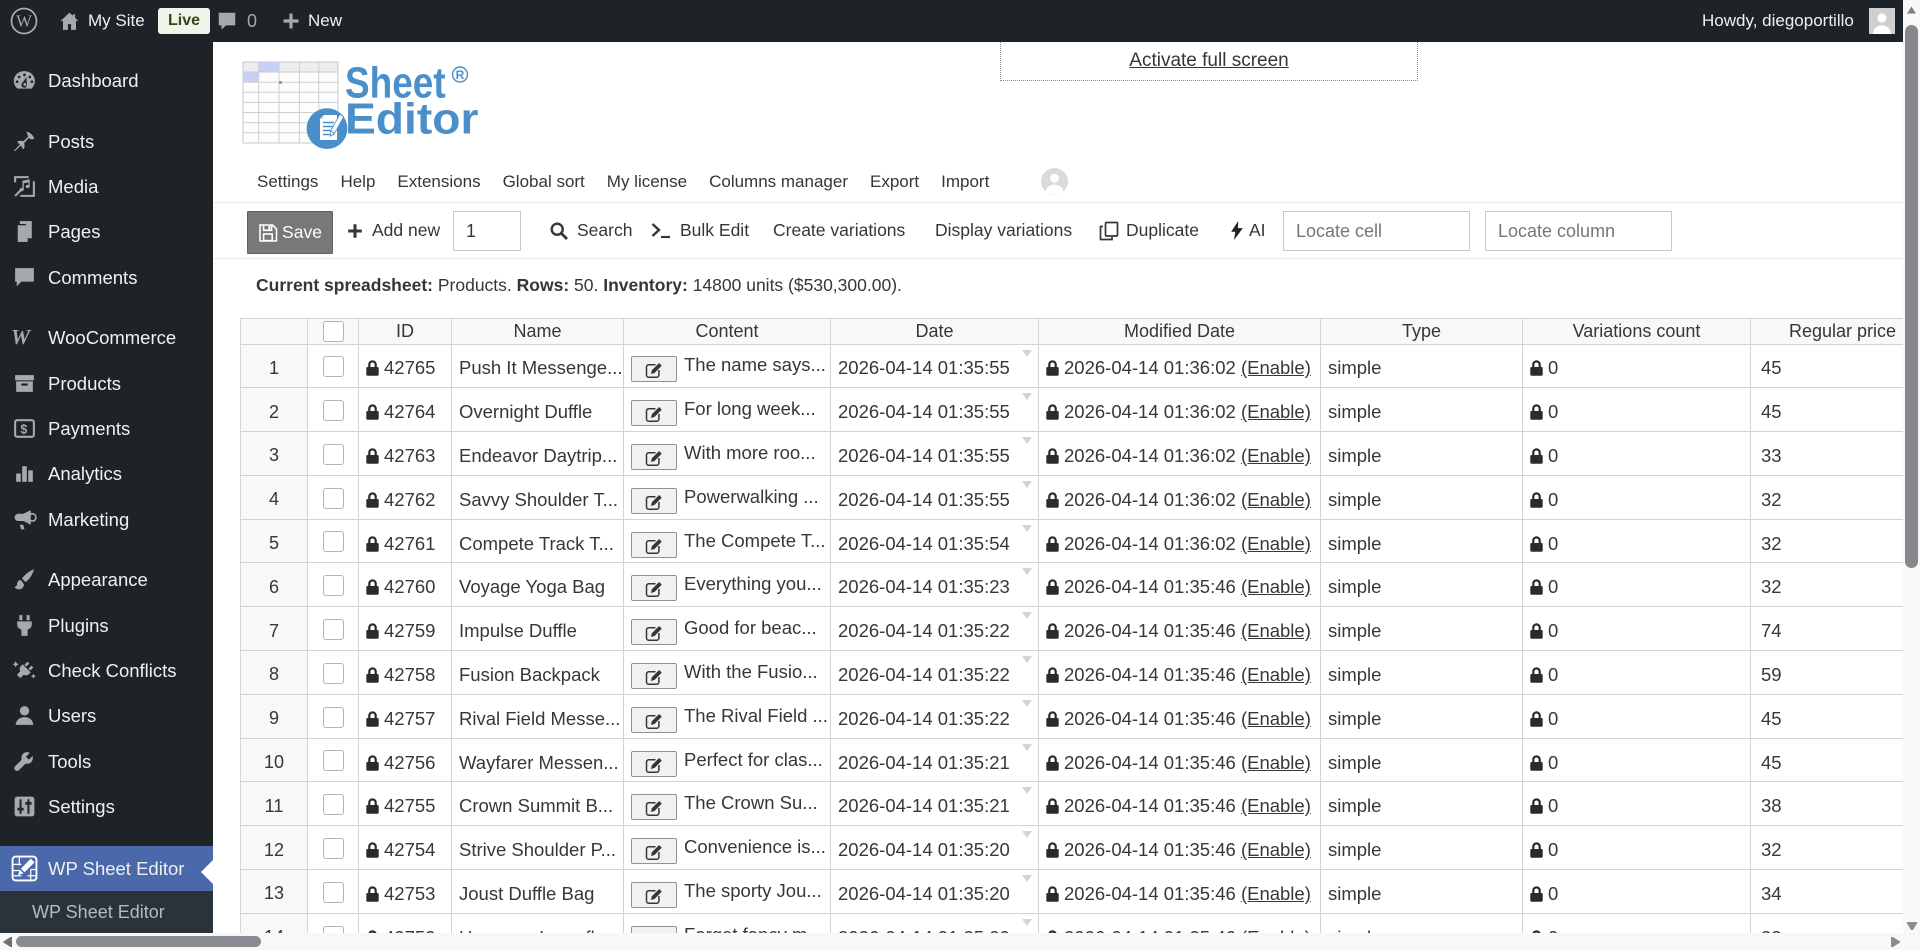  What do you see at coordinates (460, 75) in the screenshot?
I see `svg-text: R` at bounding box center [460, 75].